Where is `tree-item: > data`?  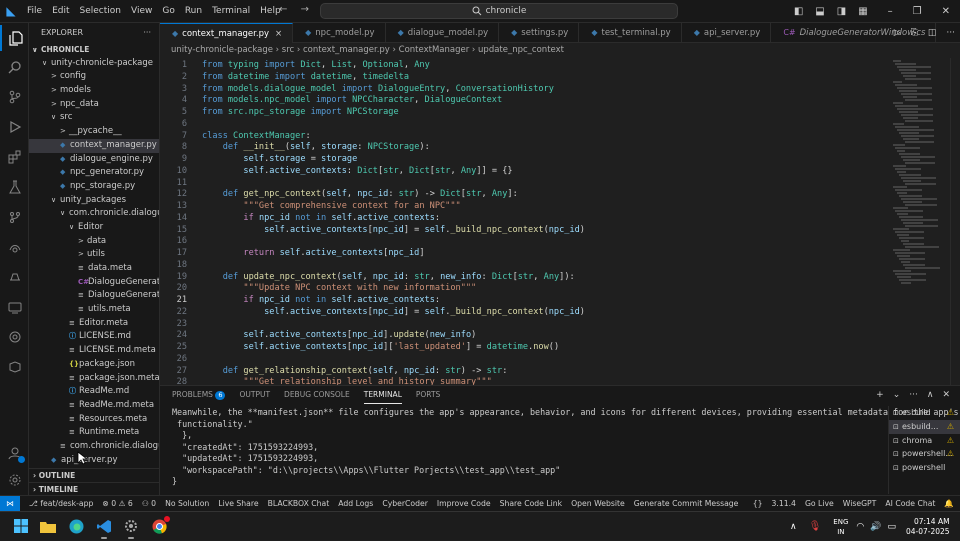 tree-item: > data is located at coordinates (94, 242).